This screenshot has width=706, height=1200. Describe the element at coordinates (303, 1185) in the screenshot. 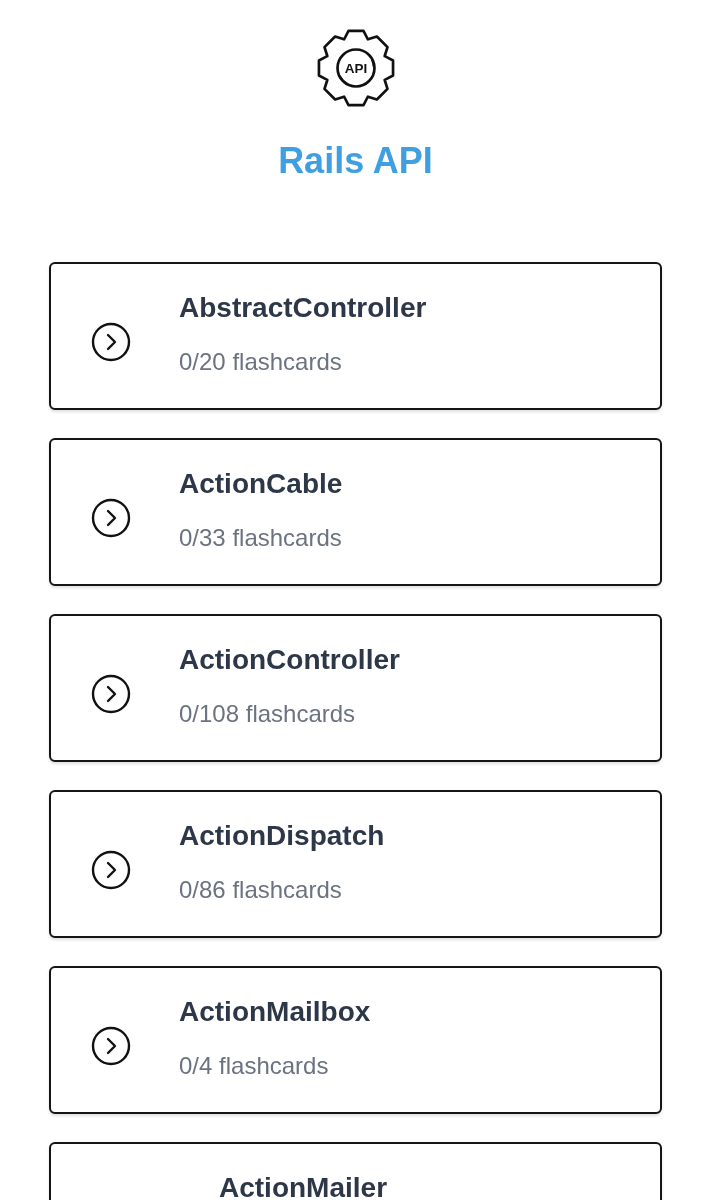

I see `topic-title: ActionMailer` at that location.